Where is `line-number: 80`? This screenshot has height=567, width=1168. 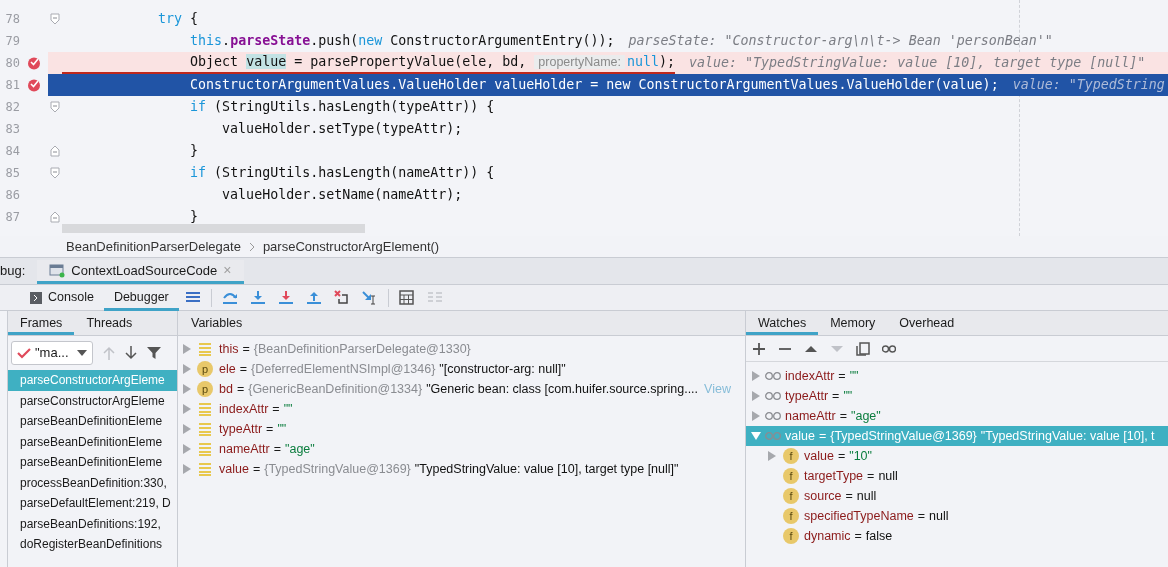
line-number: 80 is located at coordinates (12, 63).